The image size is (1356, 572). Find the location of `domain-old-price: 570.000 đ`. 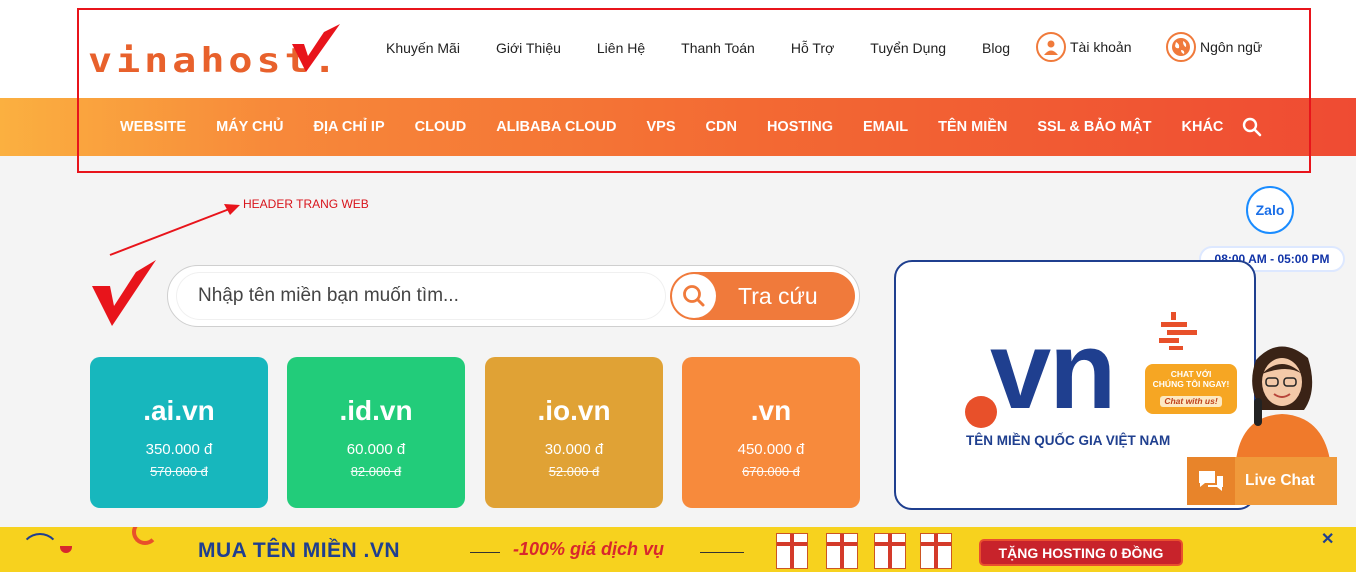

domain-old-price: 570.000 đ is located at coordinates (179, 471).